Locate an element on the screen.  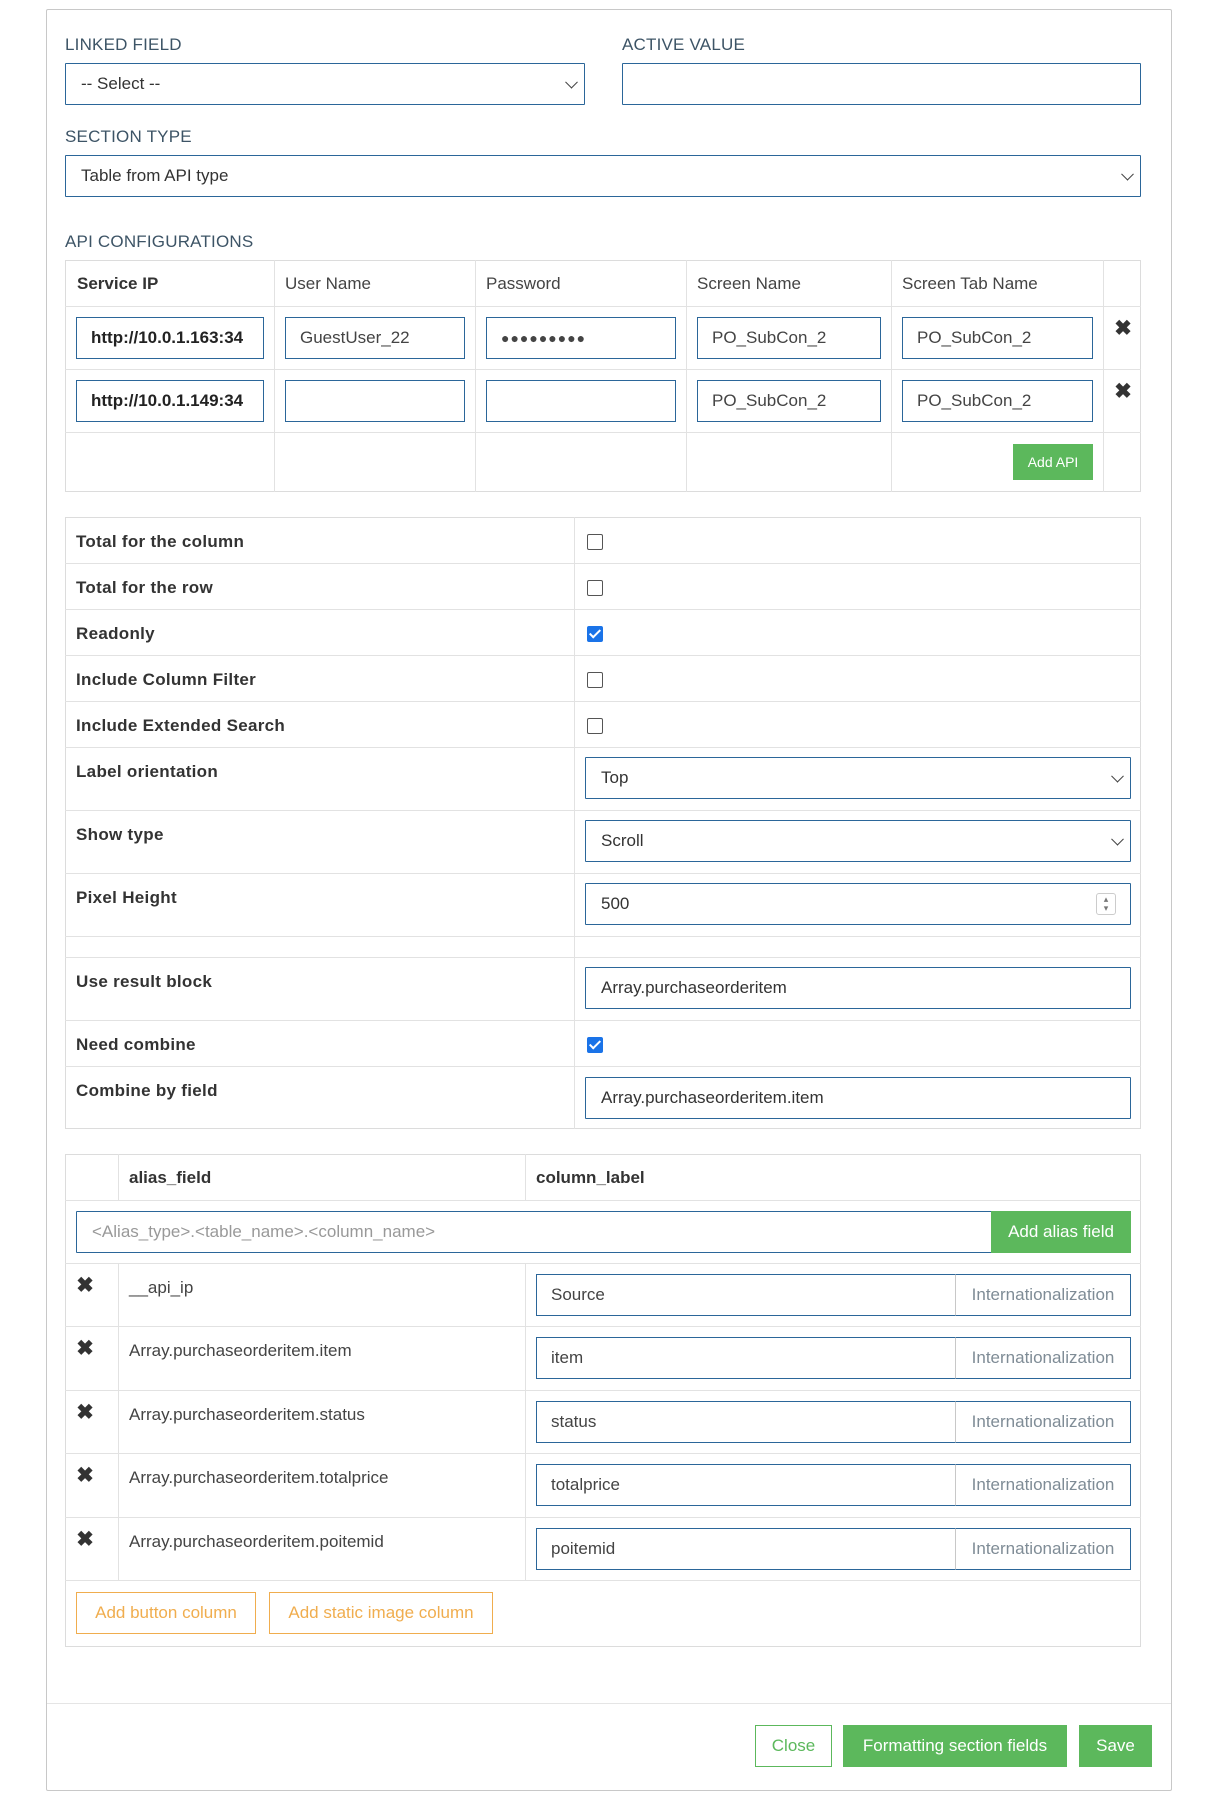
column-filter-label: Include Column Filter is located at coordinates (166, 679).